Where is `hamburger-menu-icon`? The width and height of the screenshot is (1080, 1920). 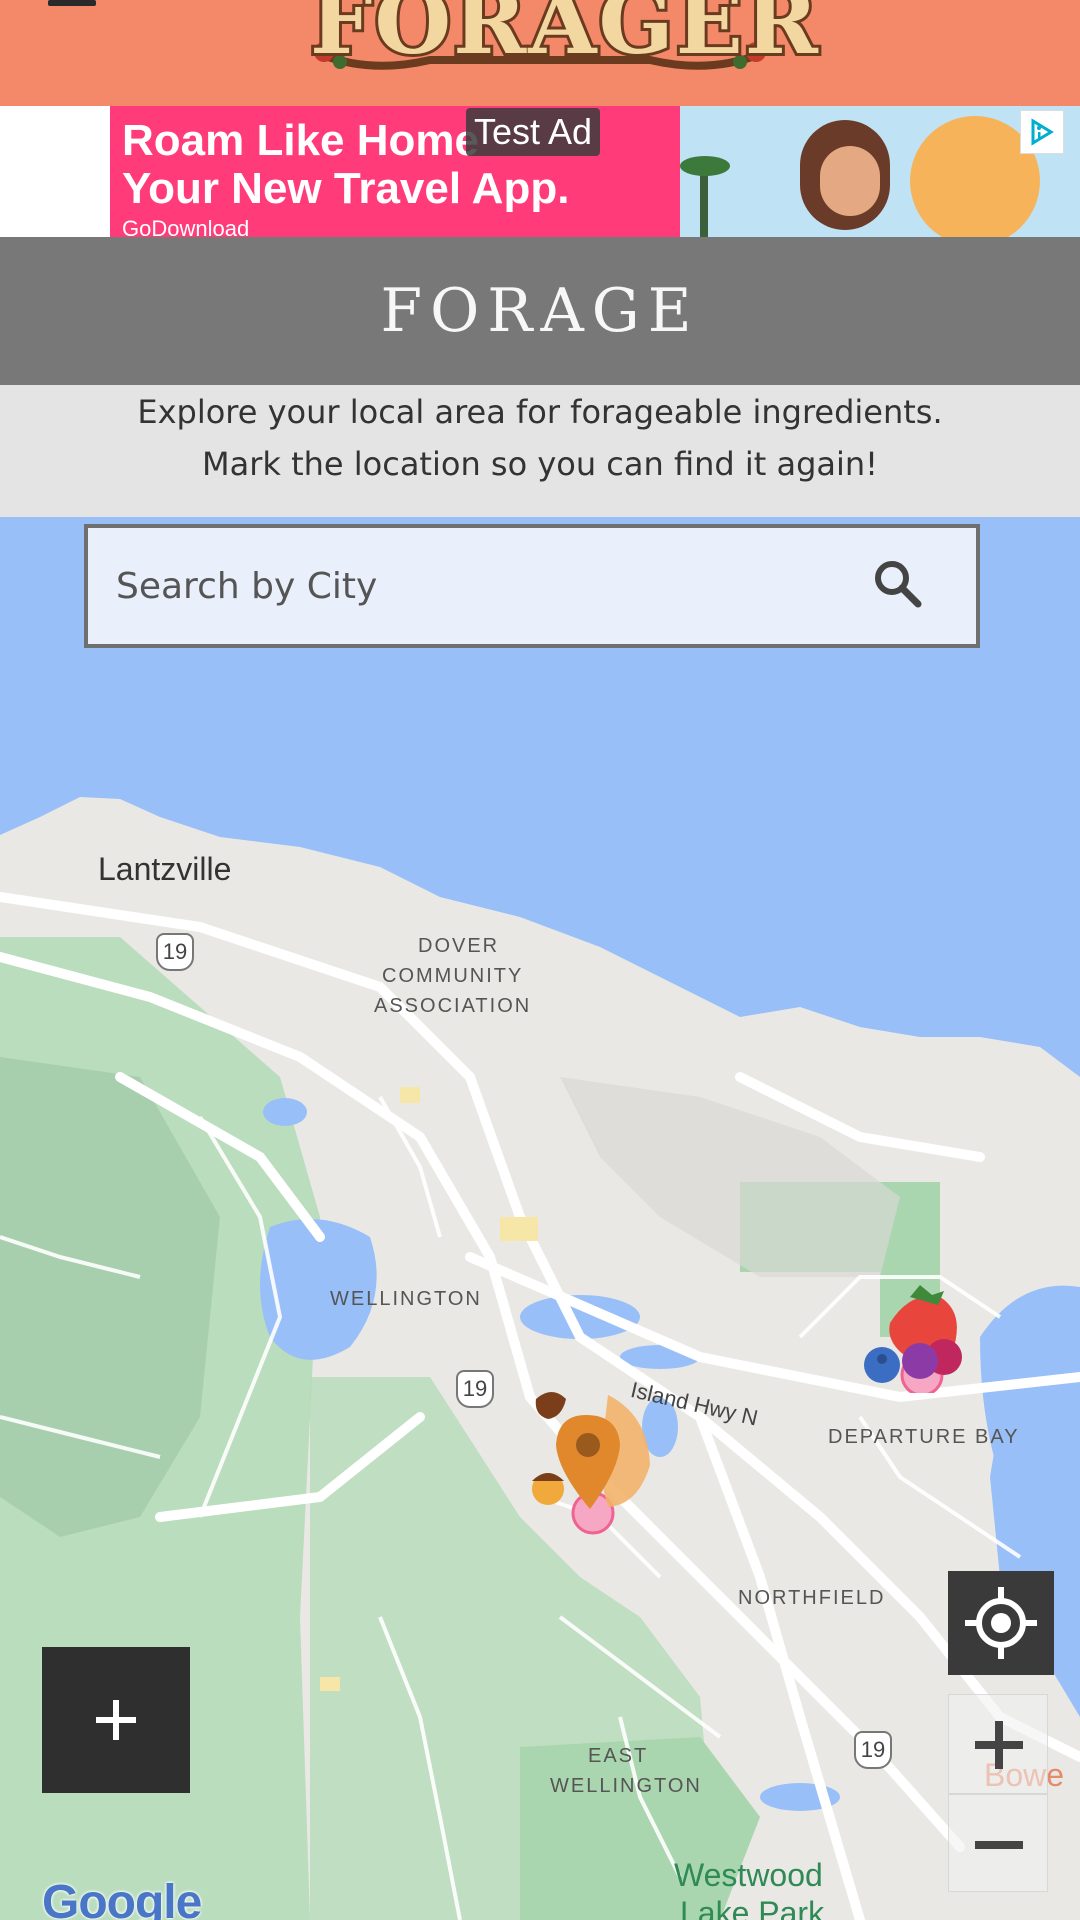
hamburger-menu-icon is located at coordinates (74, 20).